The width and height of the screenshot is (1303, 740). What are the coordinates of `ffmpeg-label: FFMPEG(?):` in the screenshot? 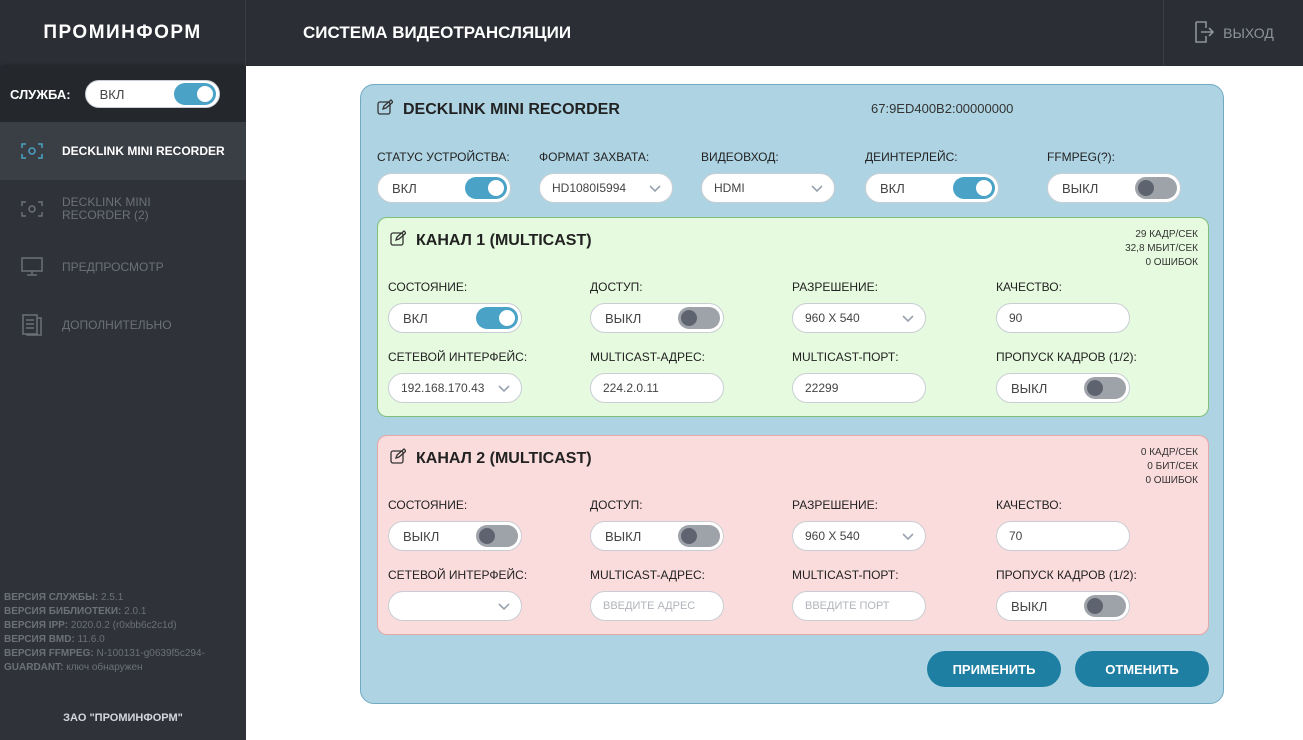 It's located at (1081, 157).